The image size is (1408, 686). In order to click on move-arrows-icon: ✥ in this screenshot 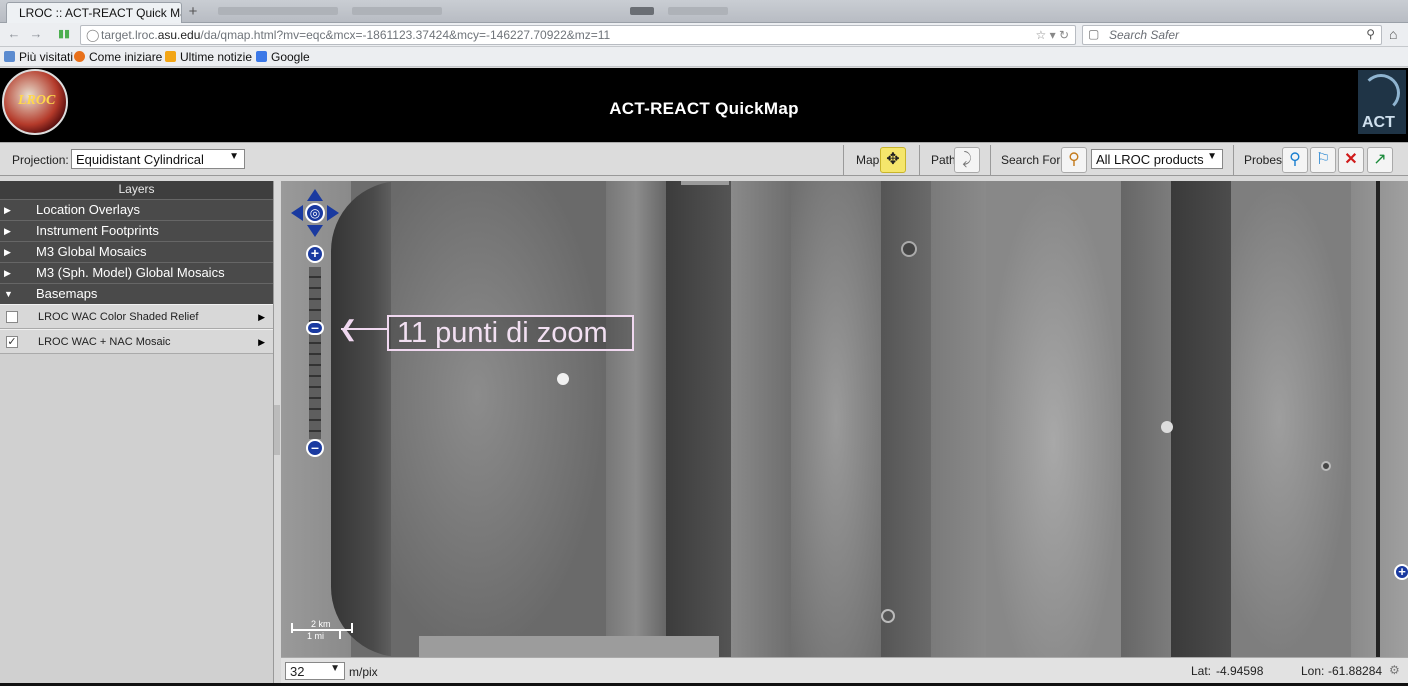, I will do `click(893, 159)`.